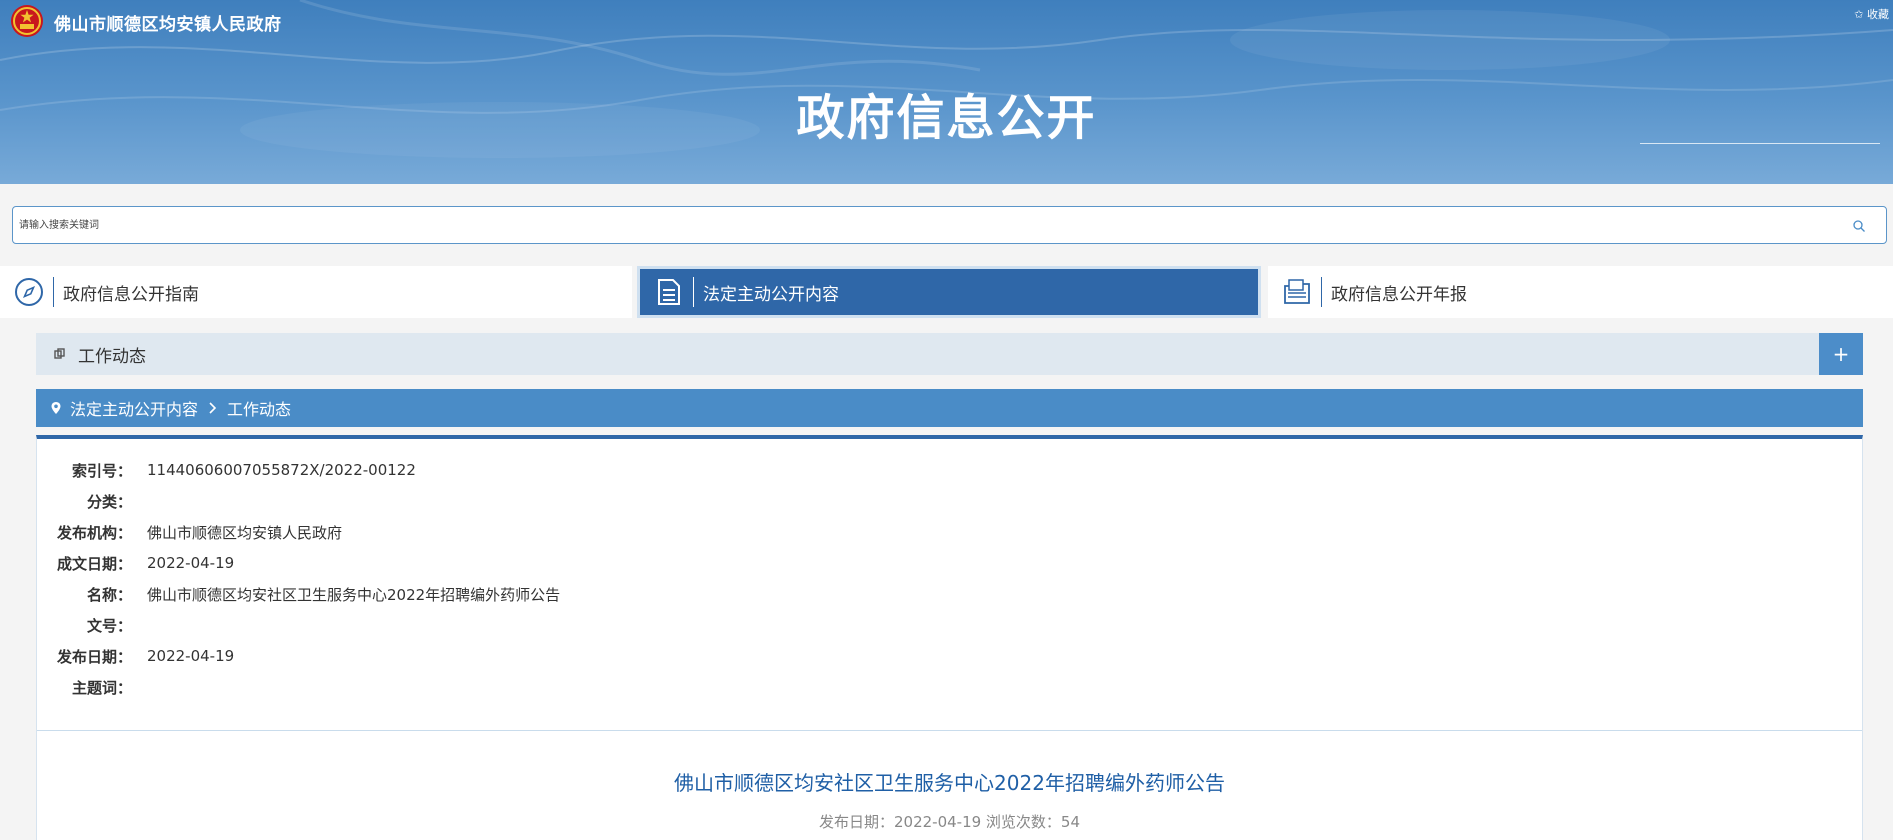 This screenshot has width=1893, height=840. Describe the element at coordinates (135, 563) in the screenshot. I see `meta-row-written-date: 成文日期： 2022-04-19` at that location.